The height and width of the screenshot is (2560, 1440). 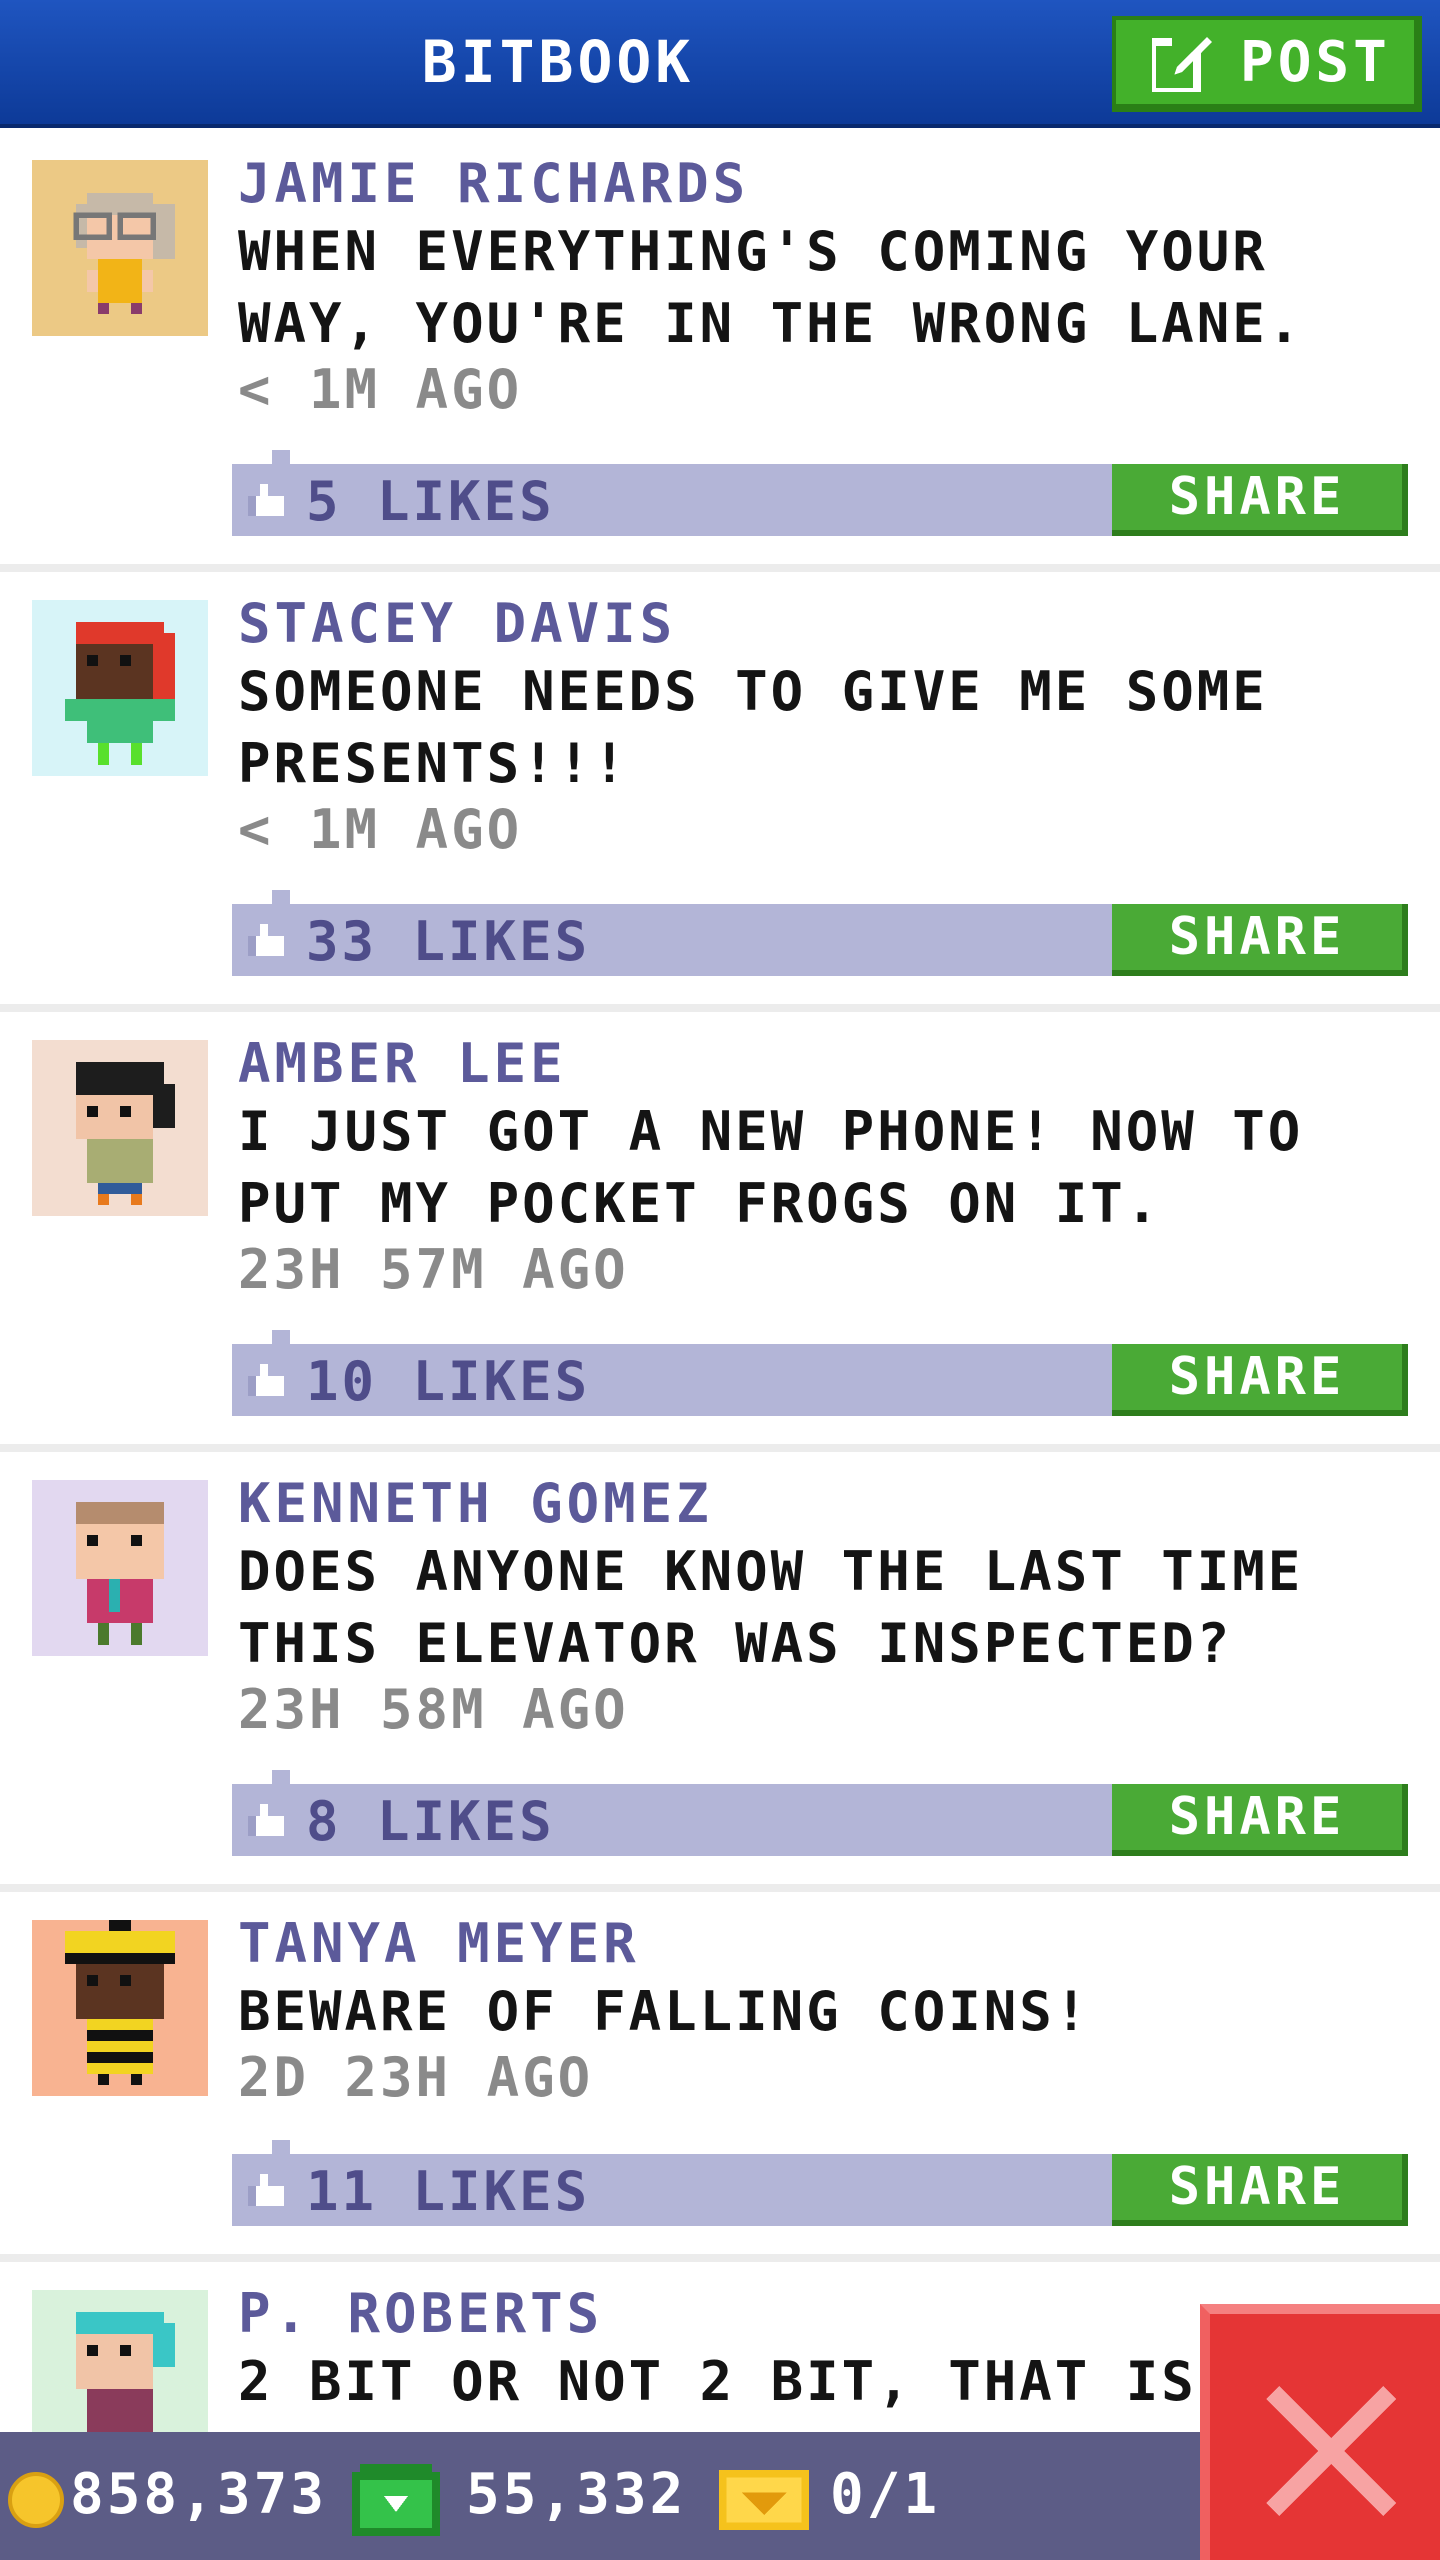 What do you see at coordinates (1331, 2451) in the screenshot?
I see `close-icon` at bounding box center [1331, 2451].